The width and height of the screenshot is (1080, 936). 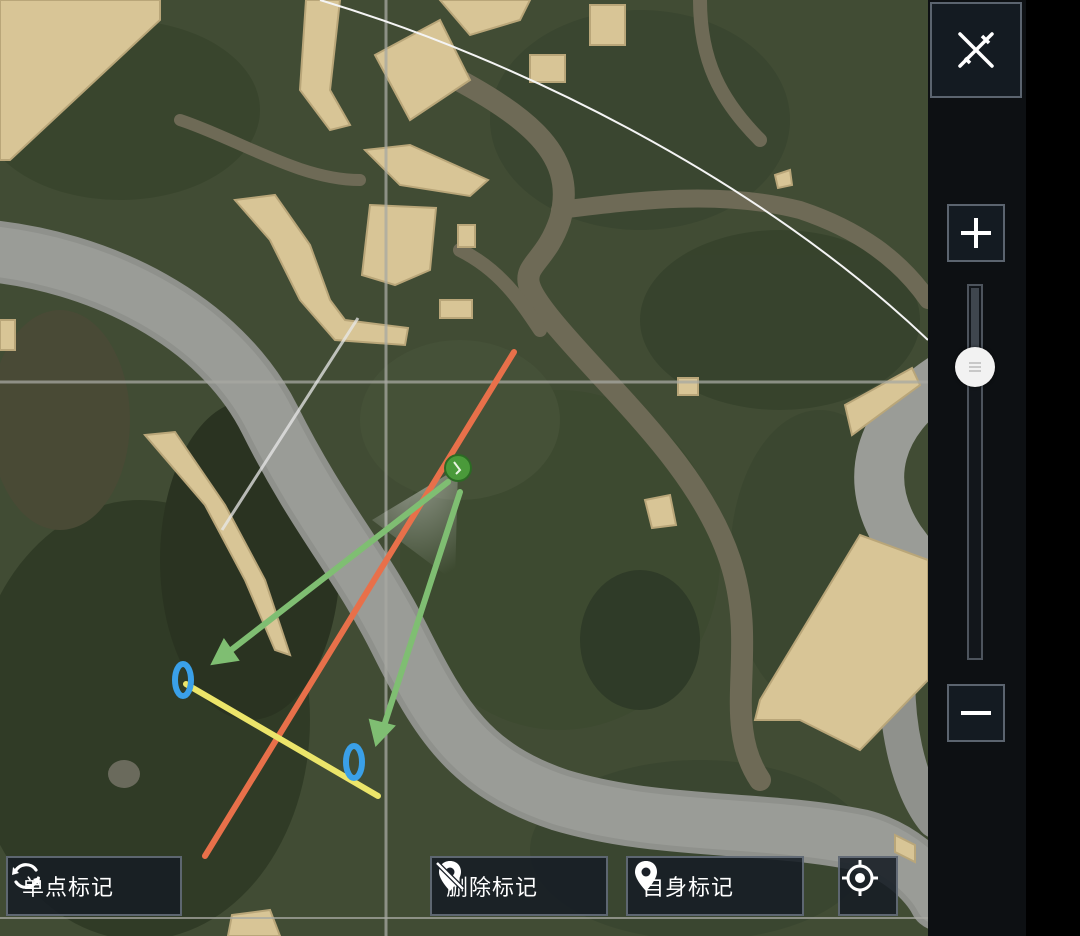 What do you see at coordinates (450, 876) in the screenshot?
I see `marker-remove-icon` at bounding box center [450, 876].